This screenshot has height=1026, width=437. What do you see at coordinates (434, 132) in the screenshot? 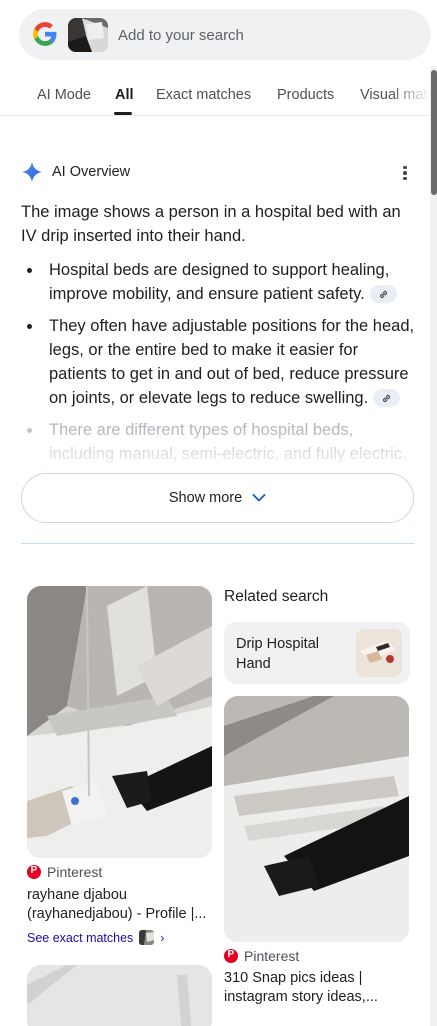
I see `scrollbar-thumb` at bounding box center [434, 132].